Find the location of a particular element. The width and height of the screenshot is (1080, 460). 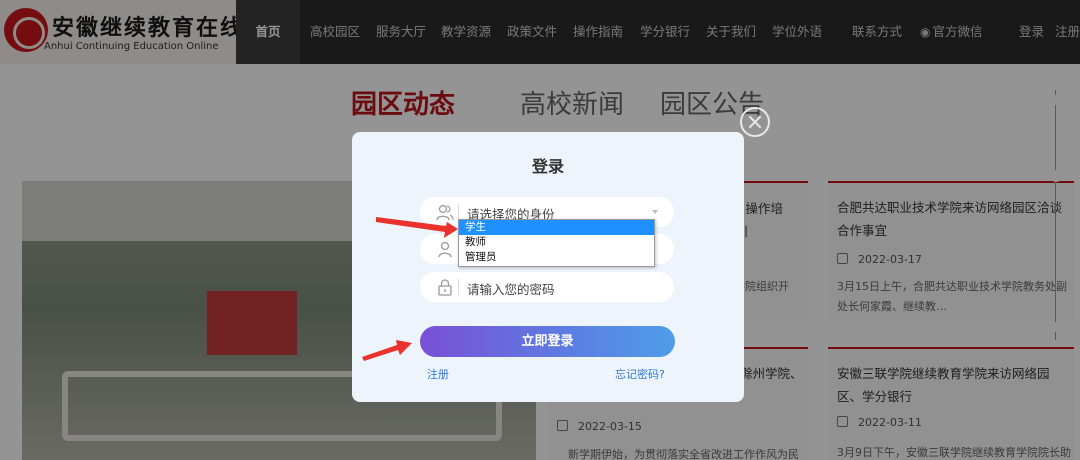

user-group-icon is located at coordinates (445, 212).